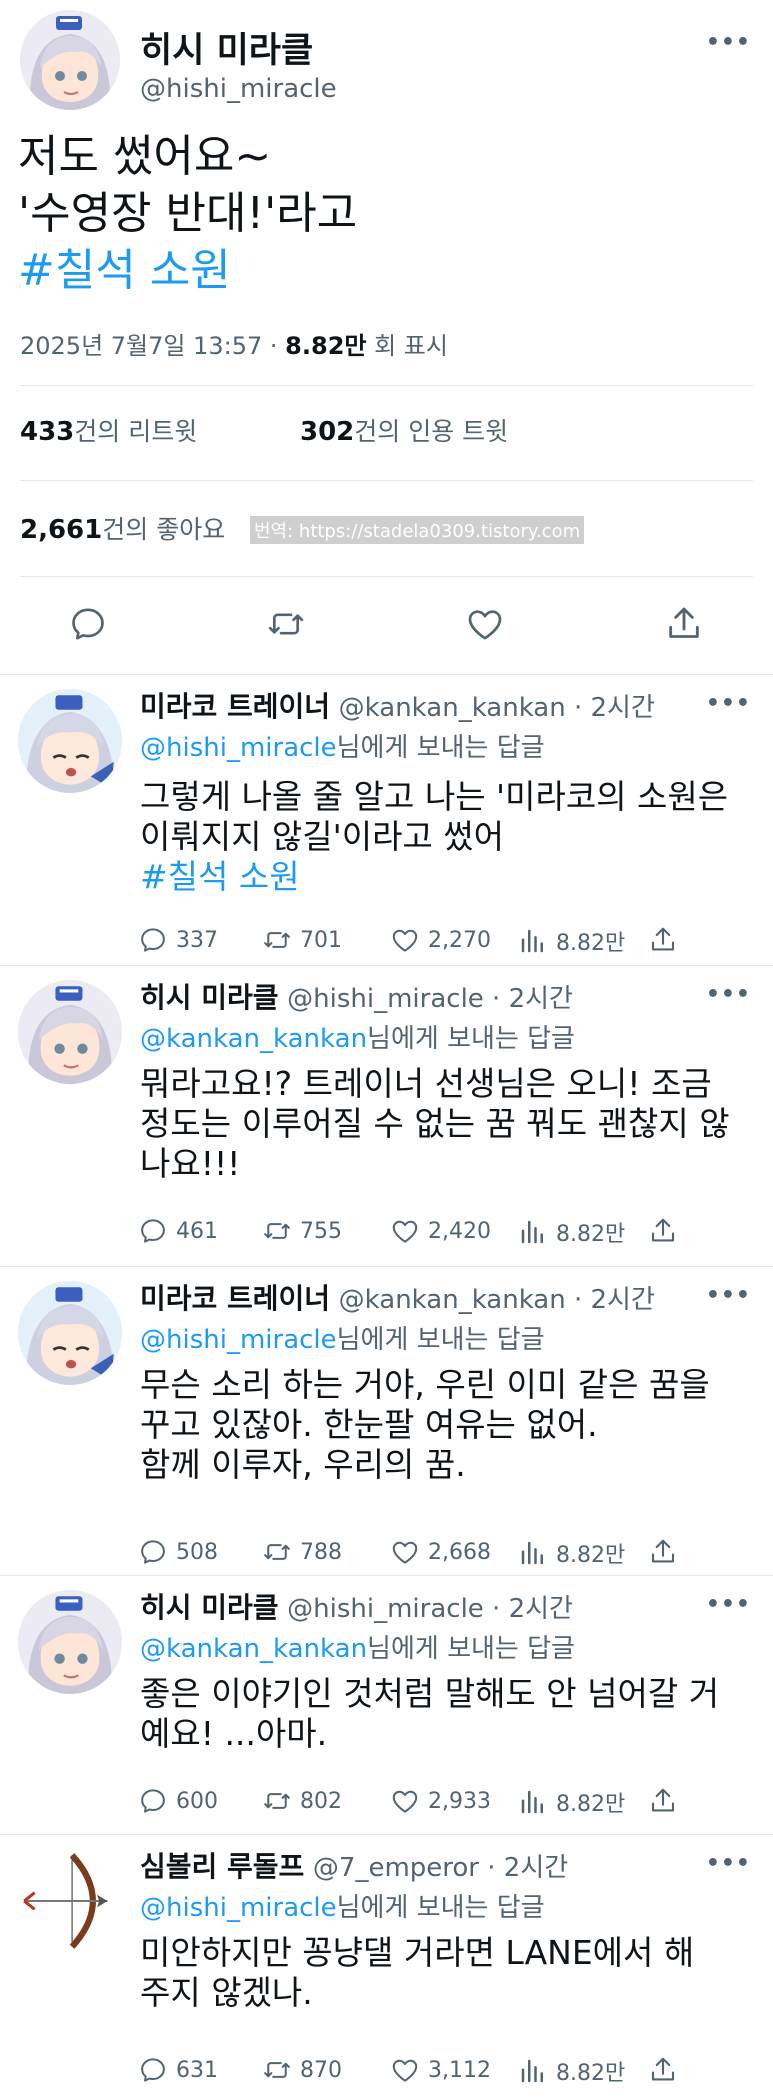  Describe the element at coordinates (178, 1231) in the screenshot. I see `reply-button: 461` at that location.